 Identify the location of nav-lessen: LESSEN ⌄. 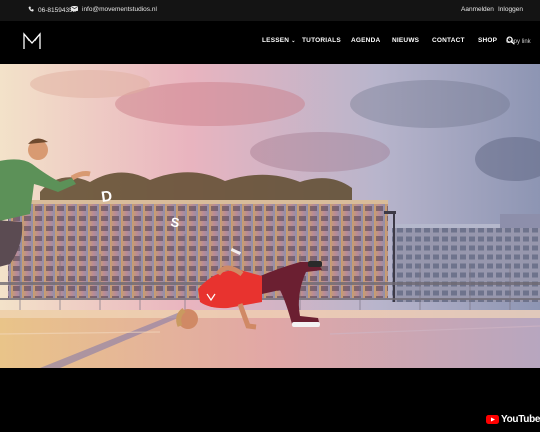
(279, 40).